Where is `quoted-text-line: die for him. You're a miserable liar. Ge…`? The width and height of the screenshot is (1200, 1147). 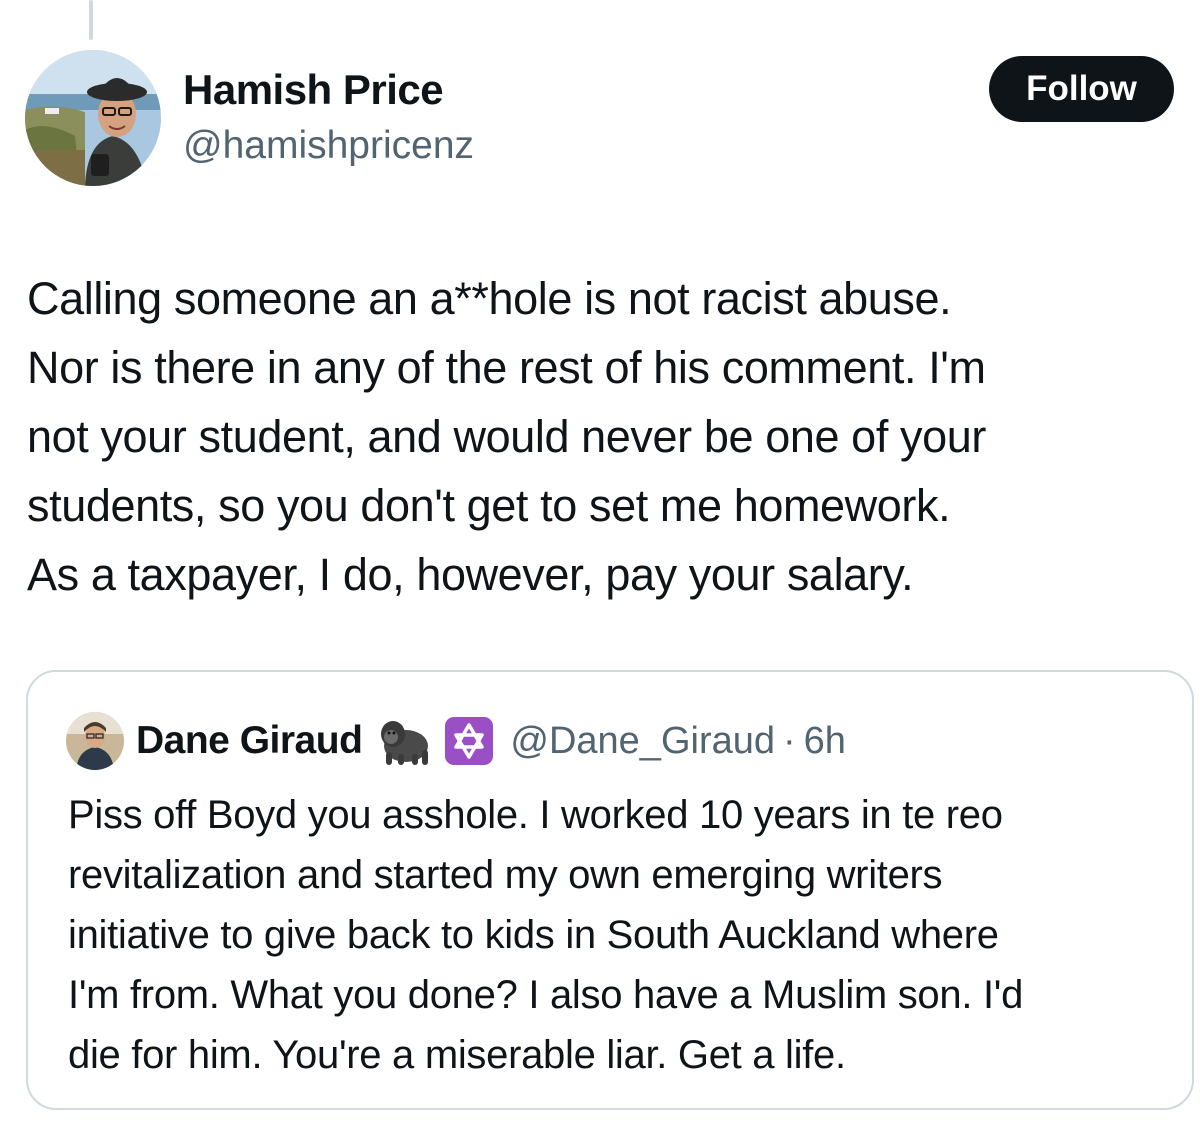 quoted-text-line: die for him. You're a miserable liar. Ge… is located at coordinates (457, 1055).